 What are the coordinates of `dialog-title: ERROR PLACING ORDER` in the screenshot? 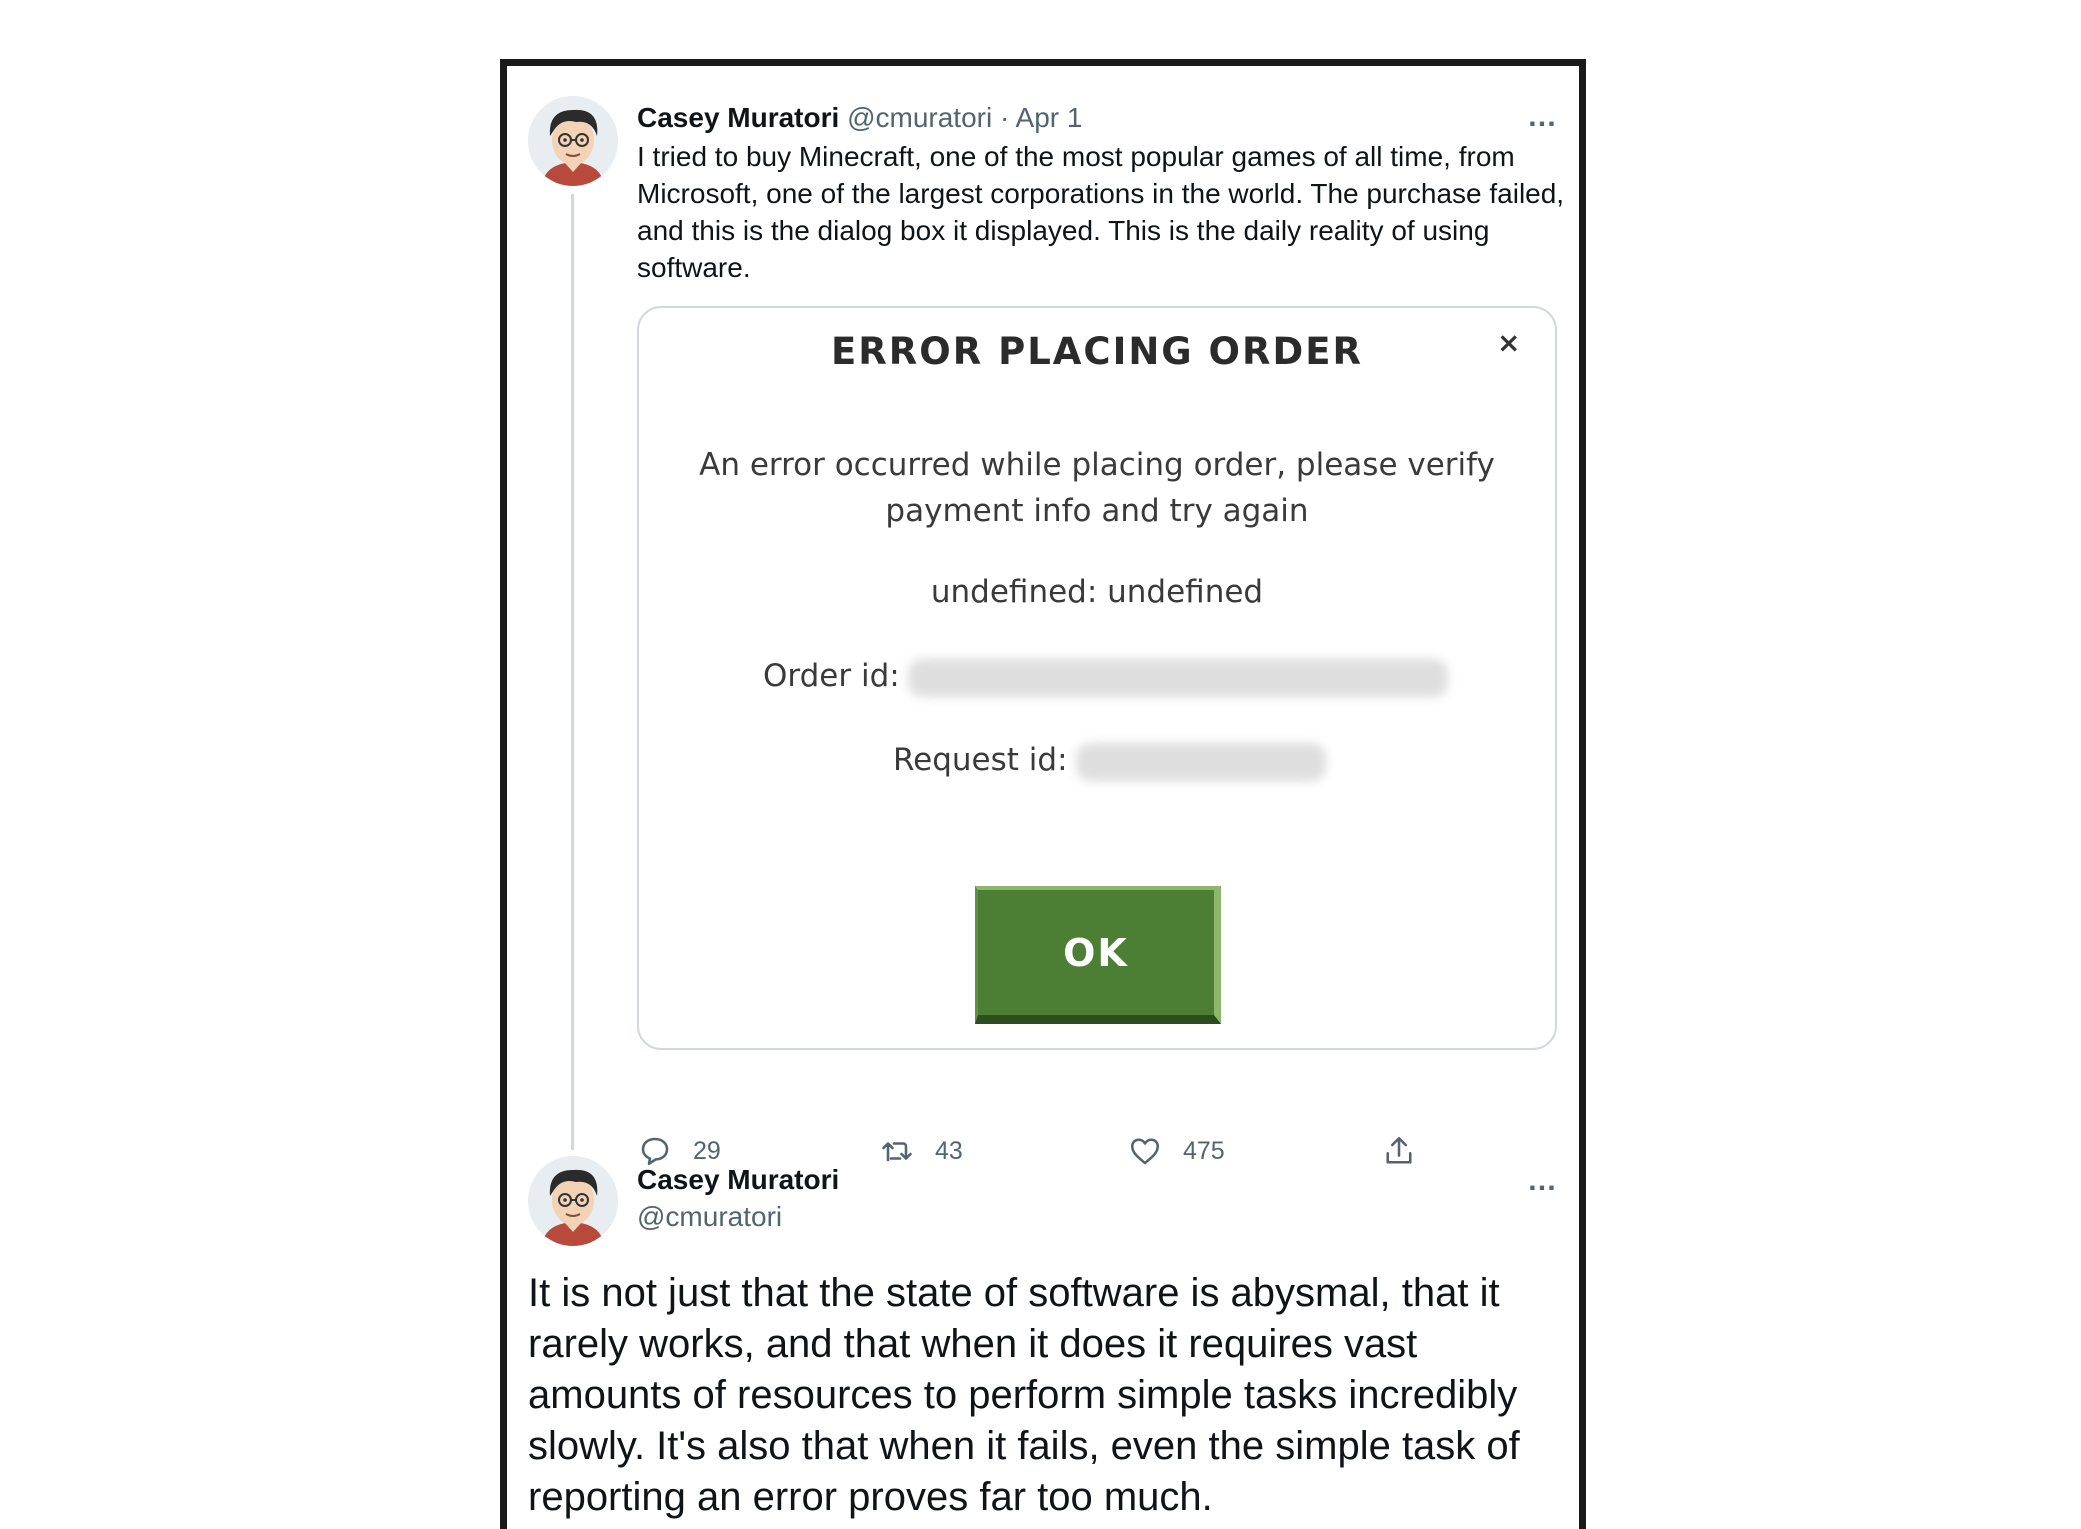 It's located at (1097, 351).